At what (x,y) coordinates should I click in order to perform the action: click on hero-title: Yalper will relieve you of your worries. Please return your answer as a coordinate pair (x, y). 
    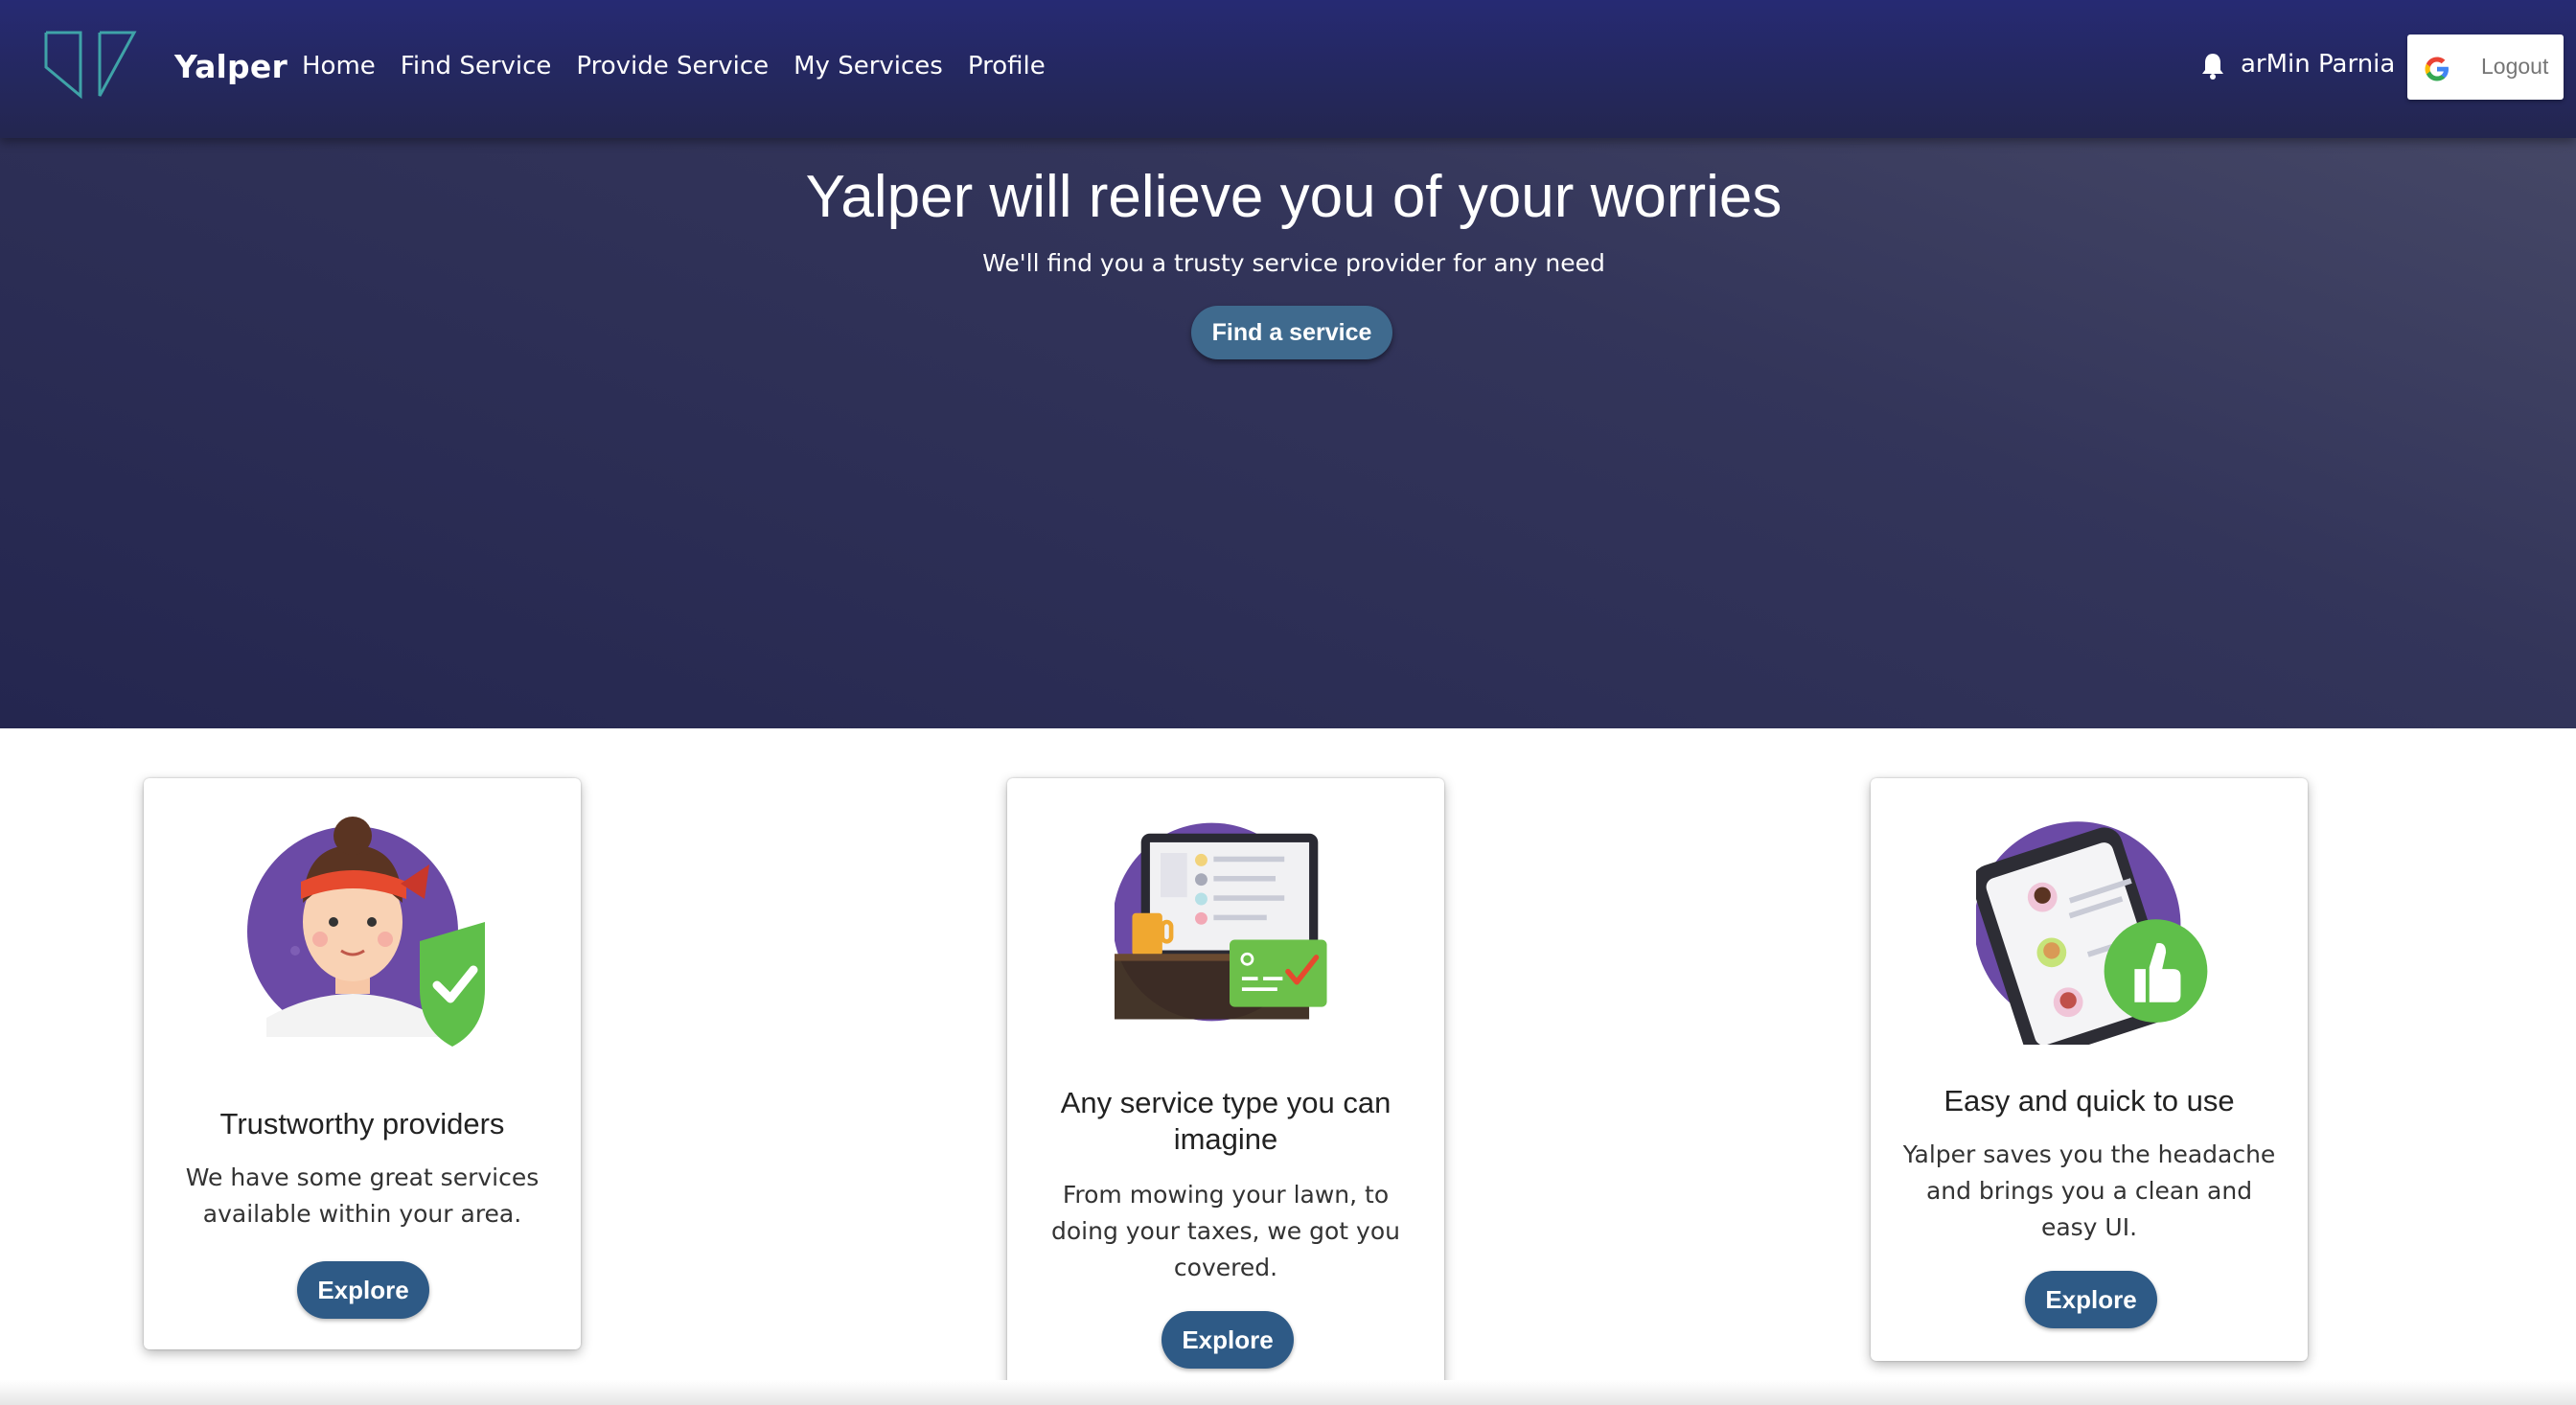
    Looking at the image, I should click on (1293, 197).